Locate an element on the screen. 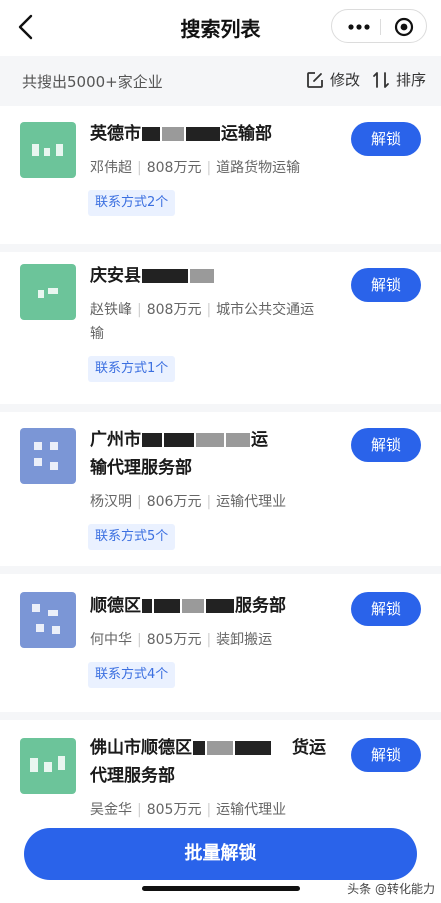 This screenshot has height=903, width=441. result-summary-bar: 共搜出5000+家企业 修改 排序 is located at coordinates (220, 81).